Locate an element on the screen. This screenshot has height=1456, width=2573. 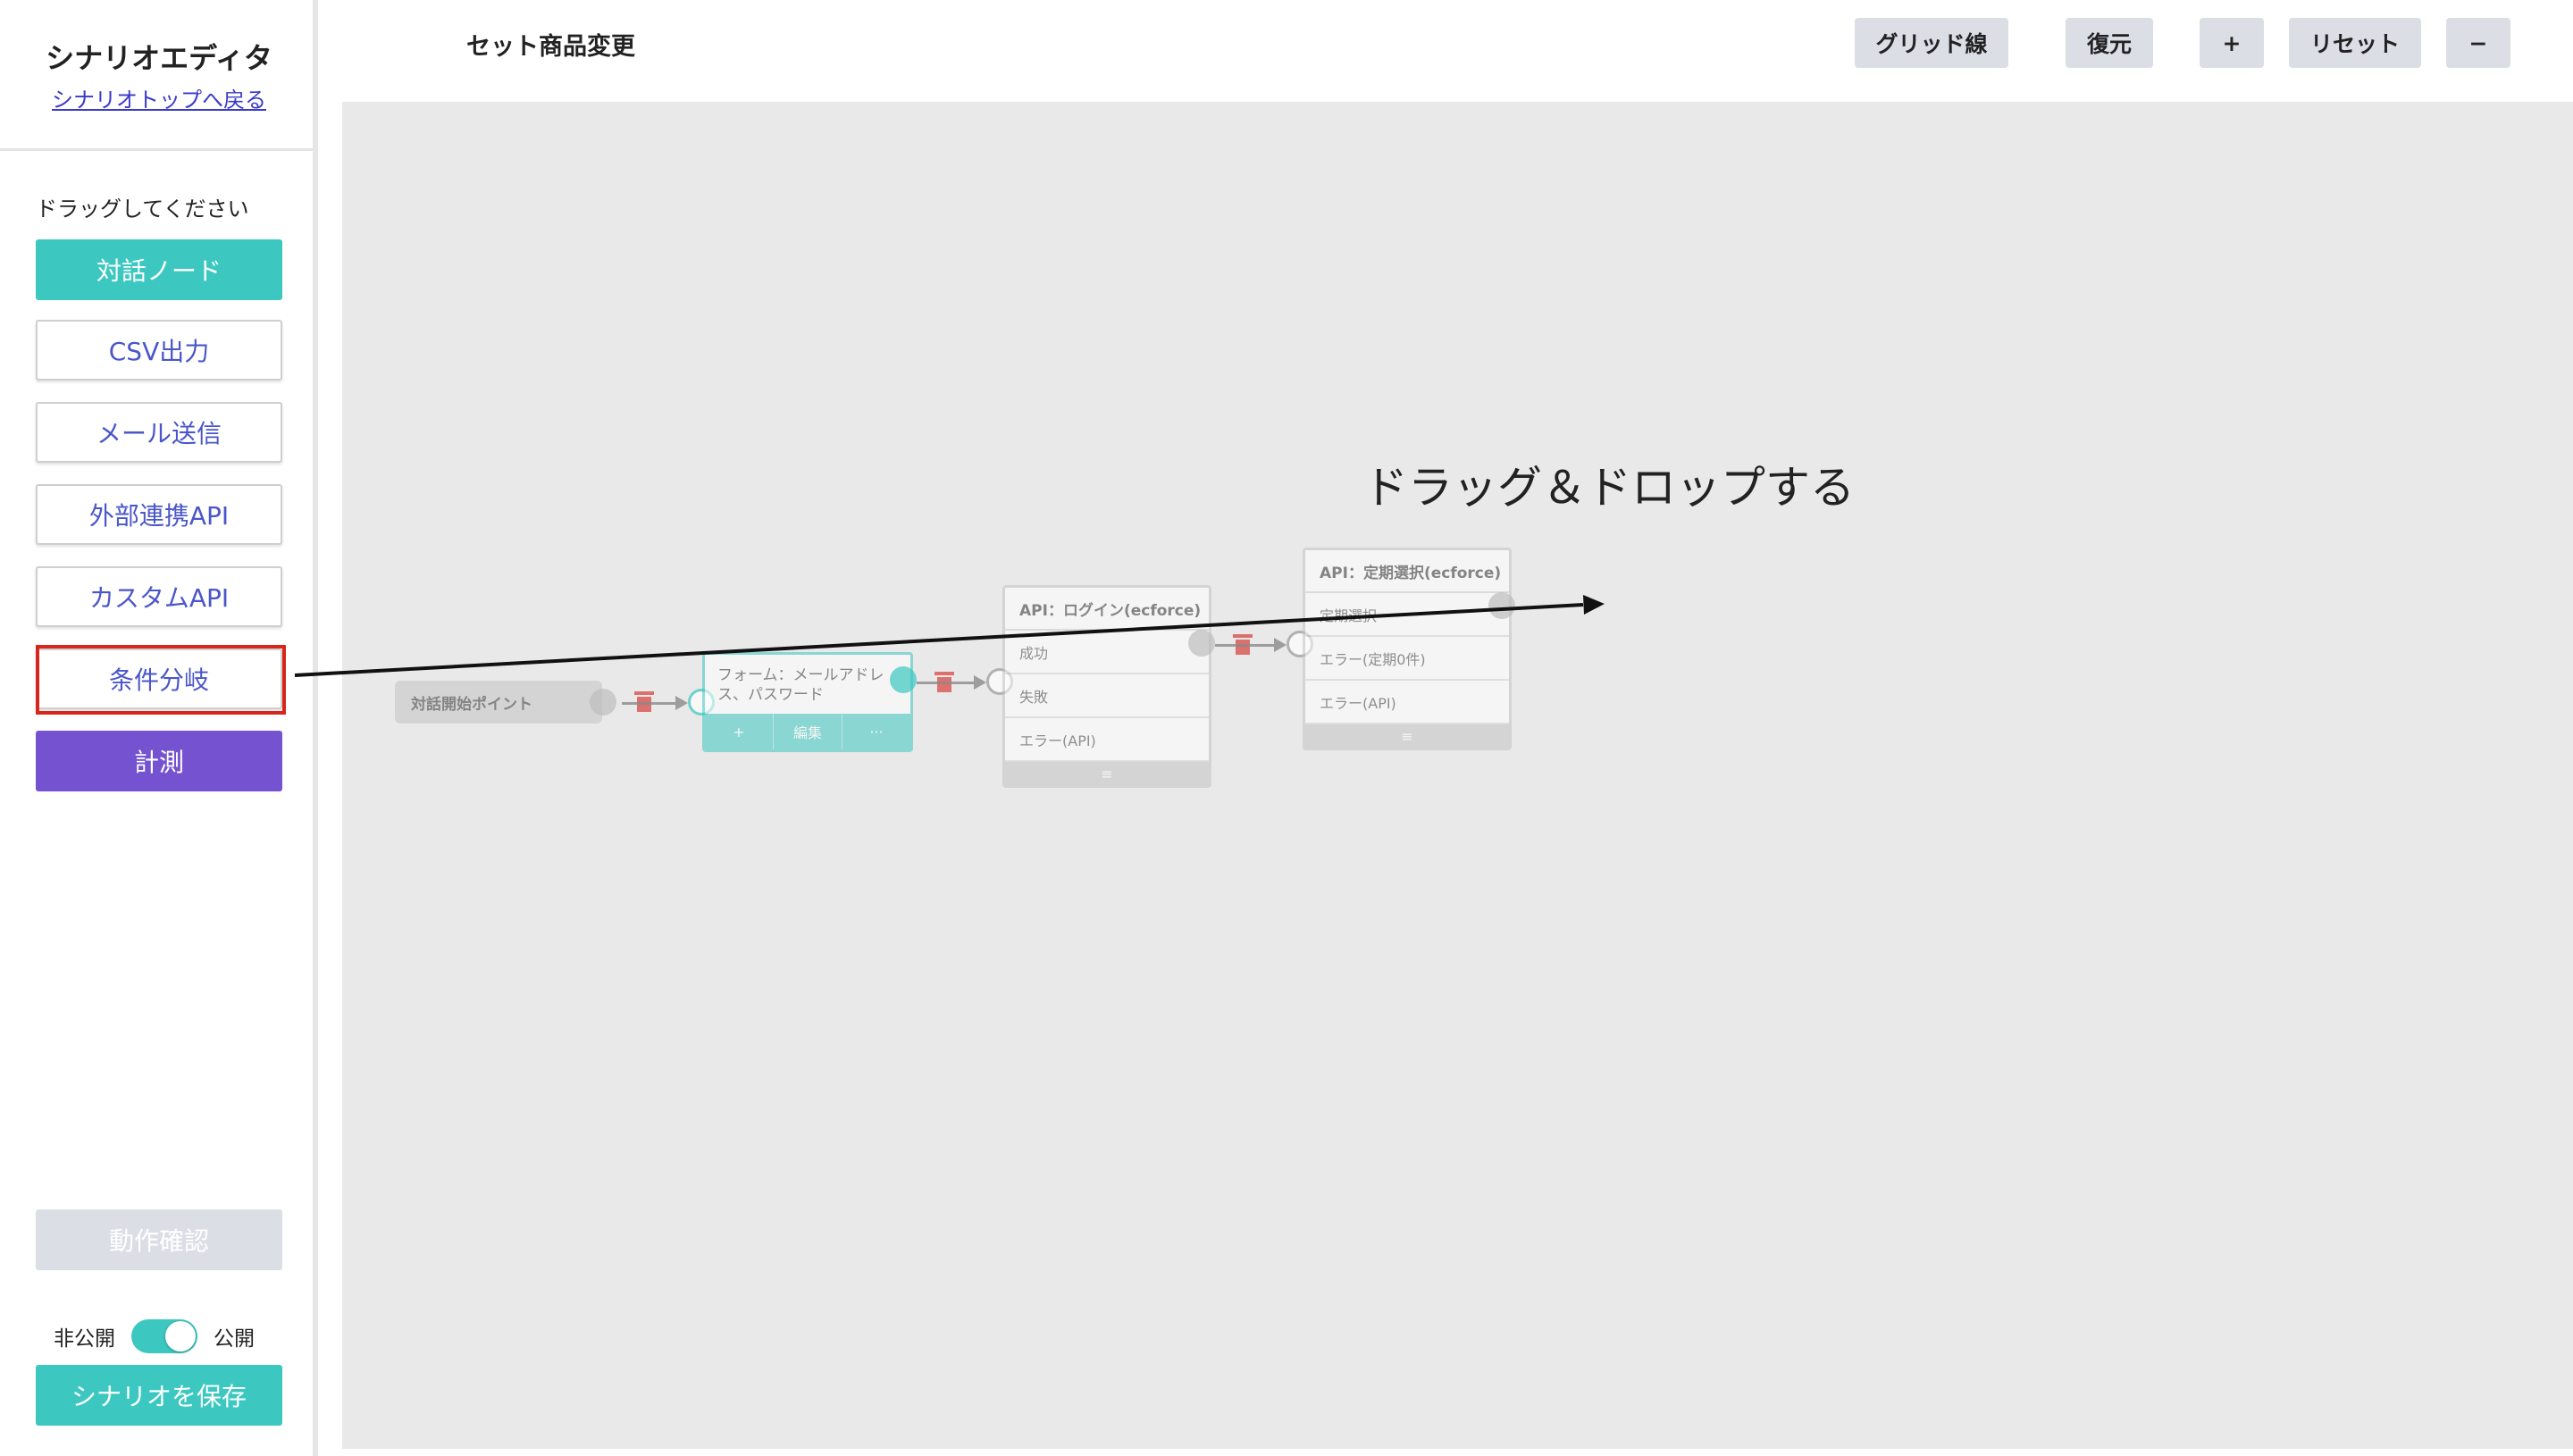
toggle-knob is located at coordinates (180, 1336).